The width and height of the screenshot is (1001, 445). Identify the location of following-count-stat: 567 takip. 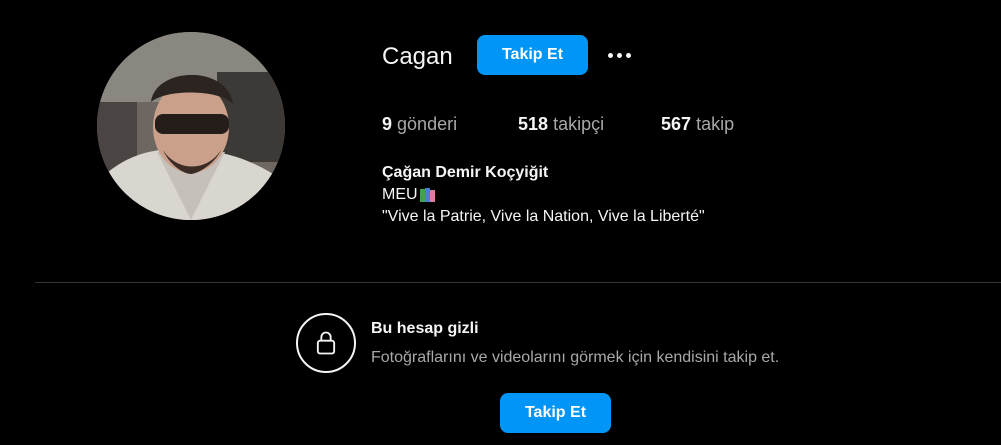
(697, 124).